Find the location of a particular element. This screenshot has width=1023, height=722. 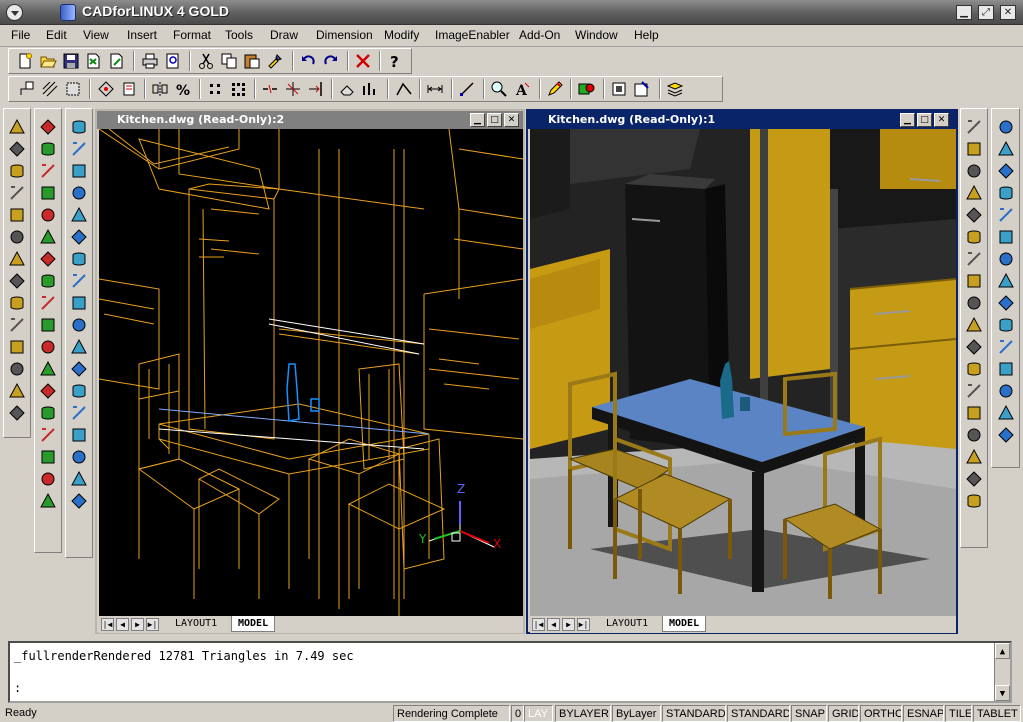

viewport-maximize-icon: □ is located at coordinates (924, 120).